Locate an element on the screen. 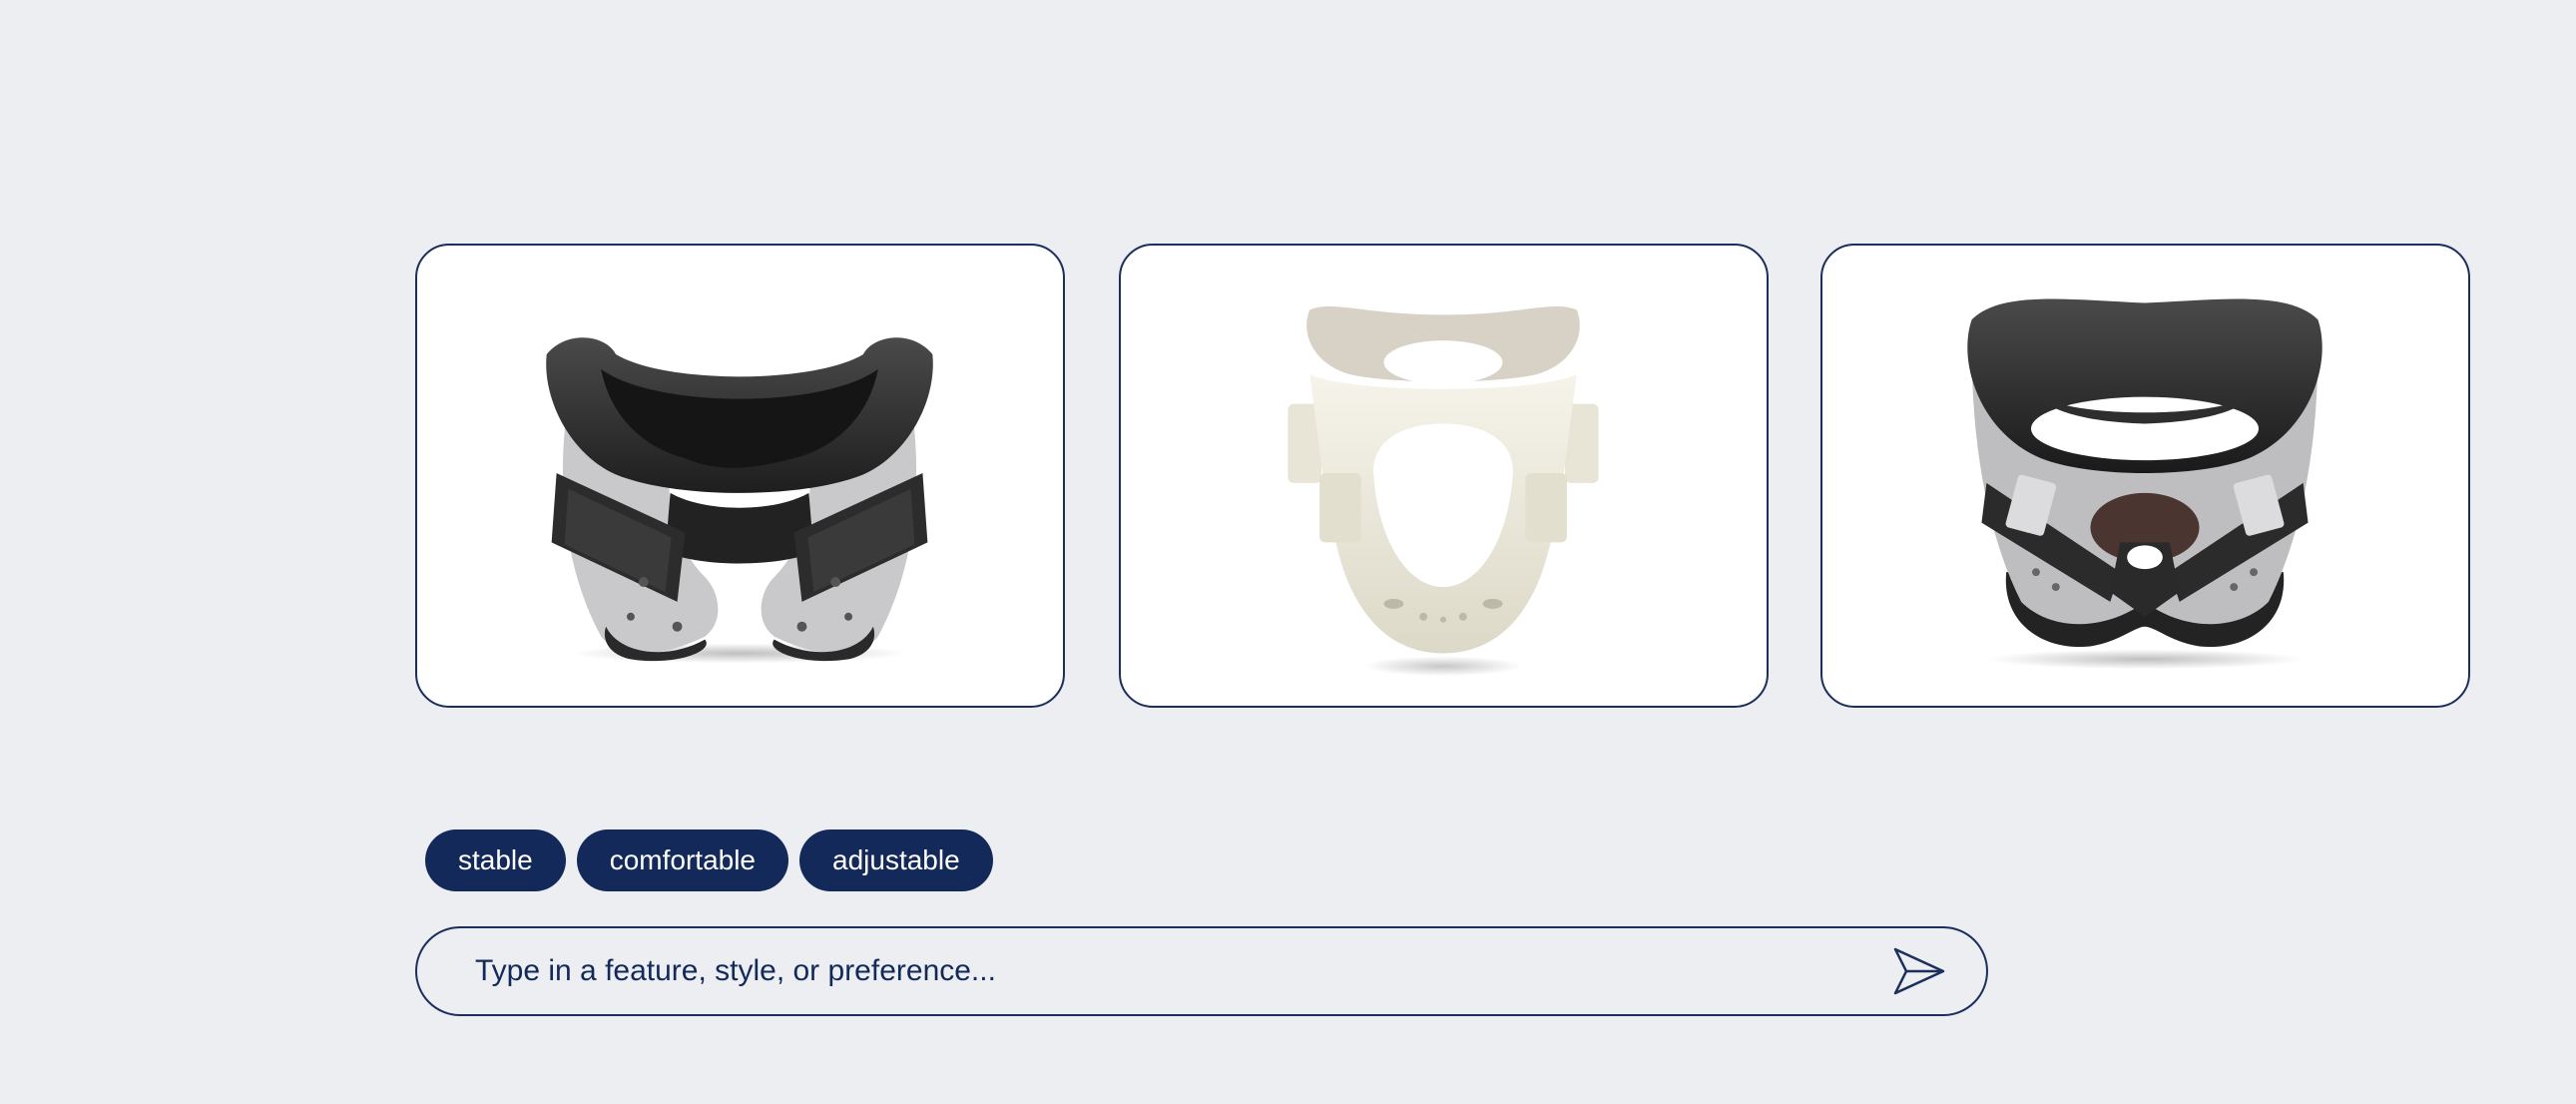 The width and height of the screenshot is (2576, 1104). tag-chips: stable comfortable adjustable is located at coordinates (709, 860).